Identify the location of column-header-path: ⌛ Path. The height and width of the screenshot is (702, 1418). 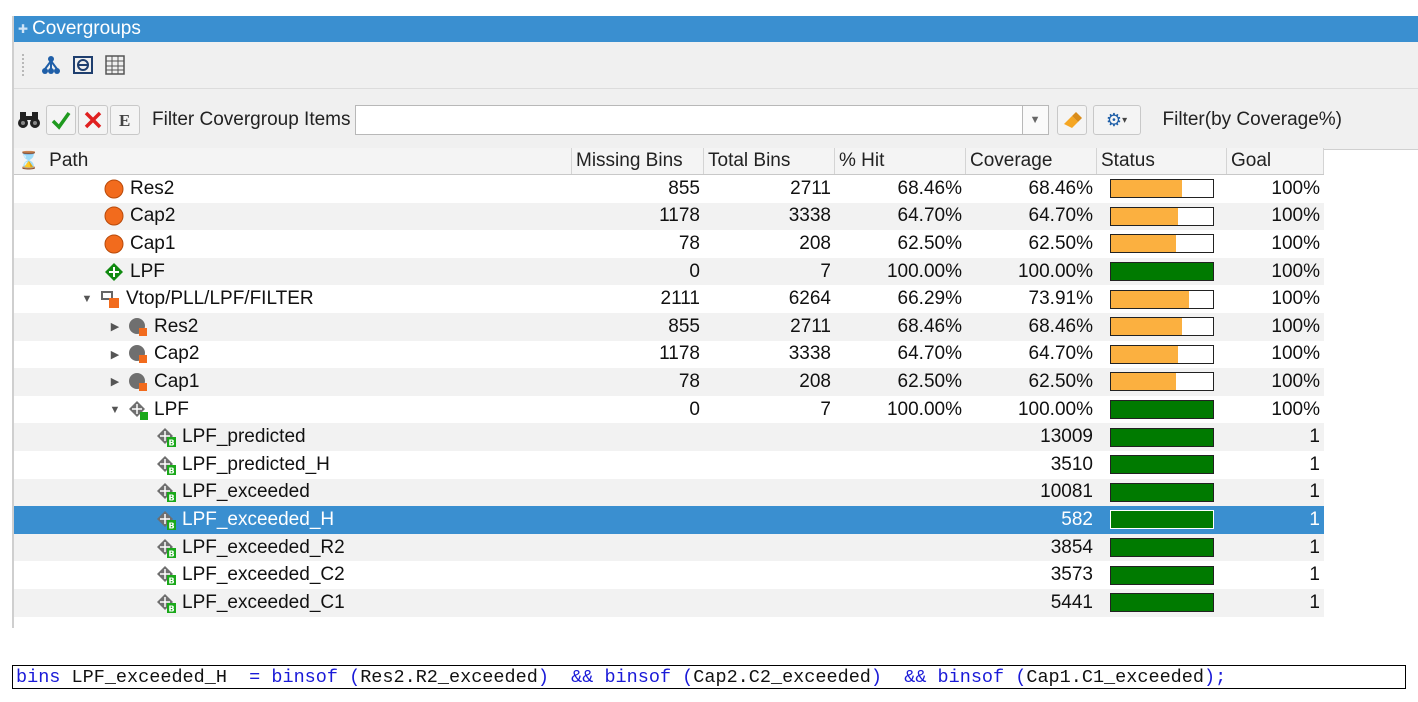
(293, 161).